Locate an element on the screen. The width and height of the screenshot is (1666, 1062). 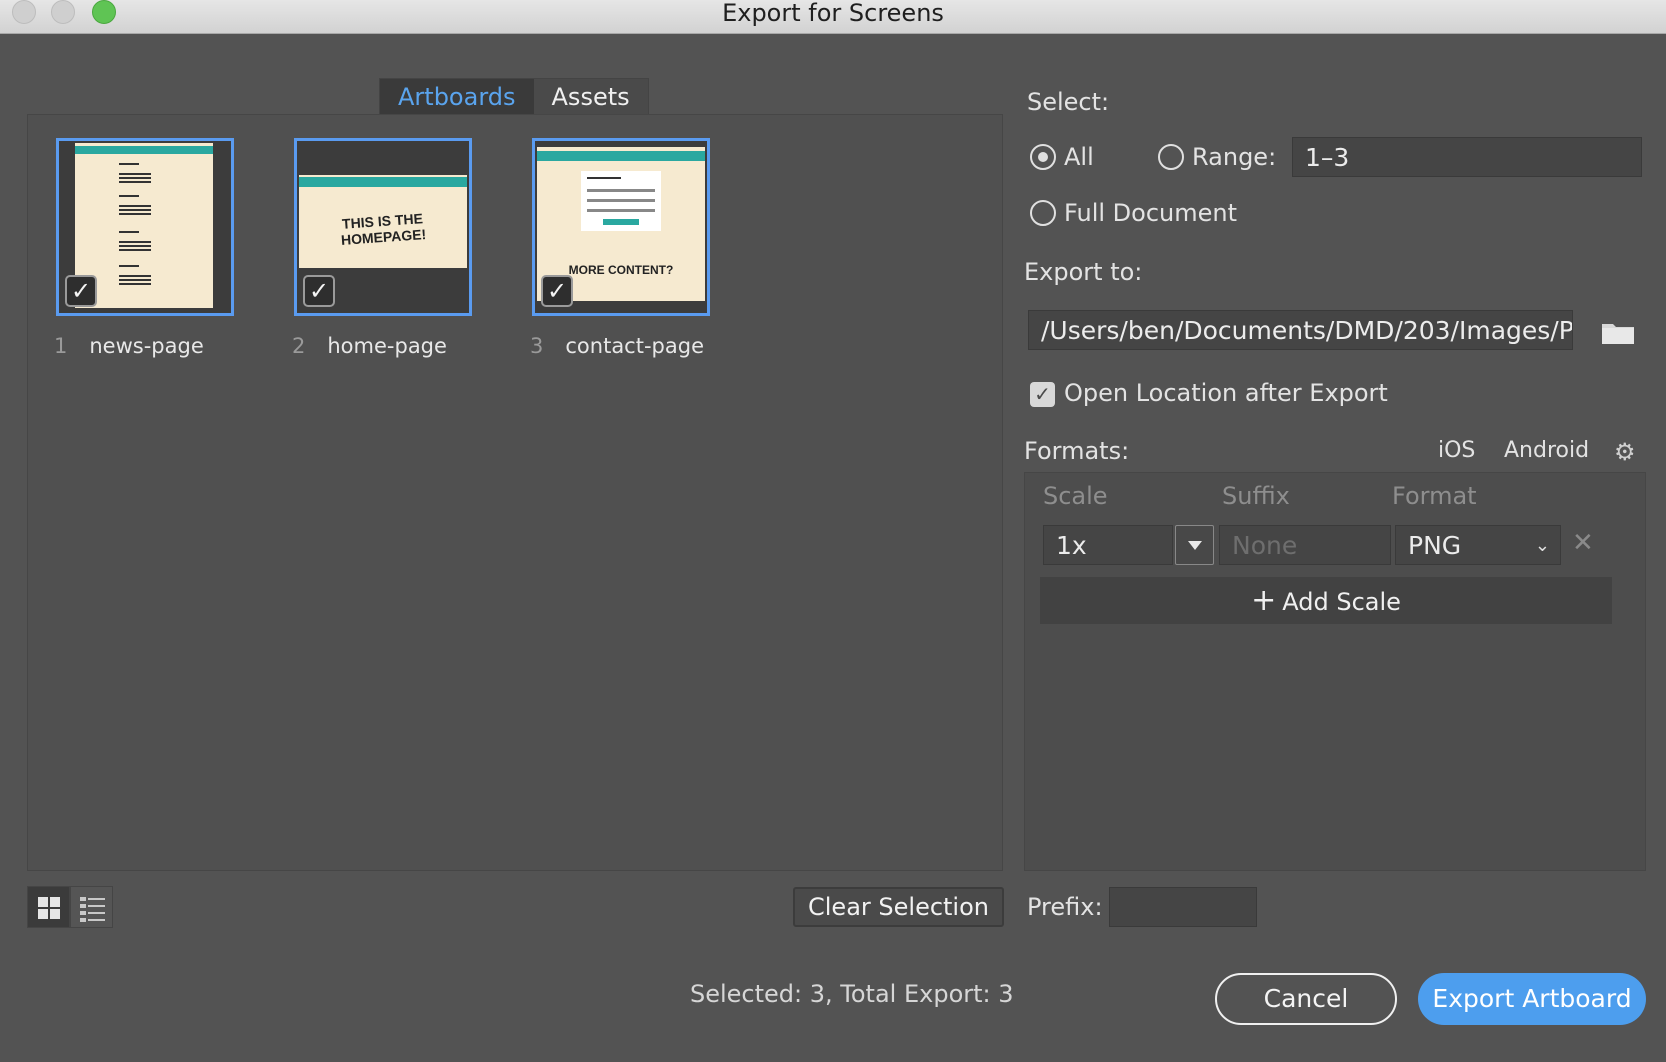
artboard-preview: THIS IS THE HOMEPAGE! is located at coordinates (383, 221).